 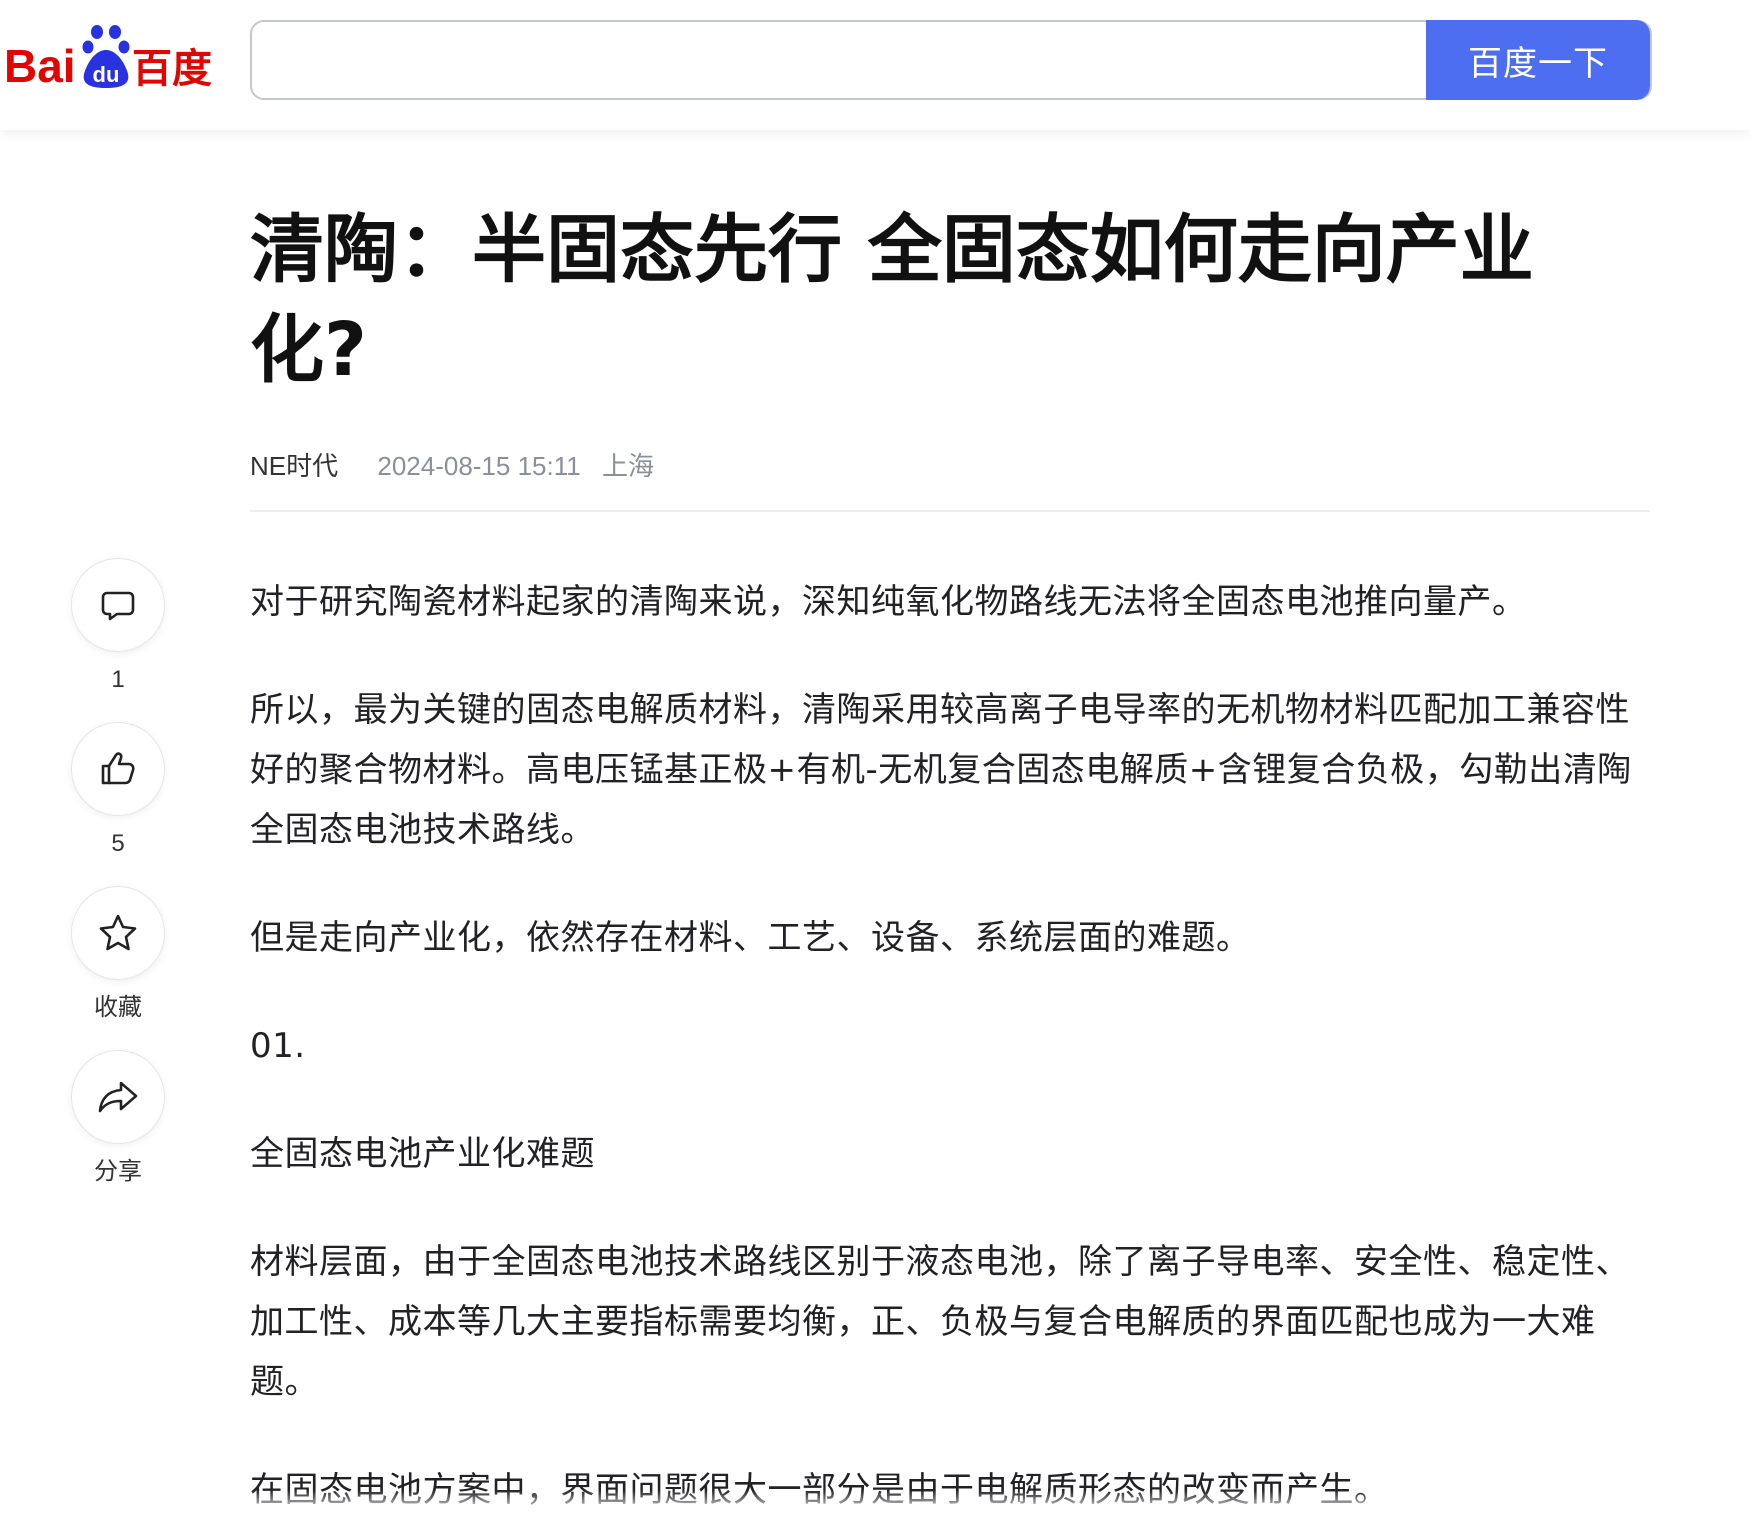 I want to click on top-header: Bai du 百度 百度一下, so click(x=875, y=65).